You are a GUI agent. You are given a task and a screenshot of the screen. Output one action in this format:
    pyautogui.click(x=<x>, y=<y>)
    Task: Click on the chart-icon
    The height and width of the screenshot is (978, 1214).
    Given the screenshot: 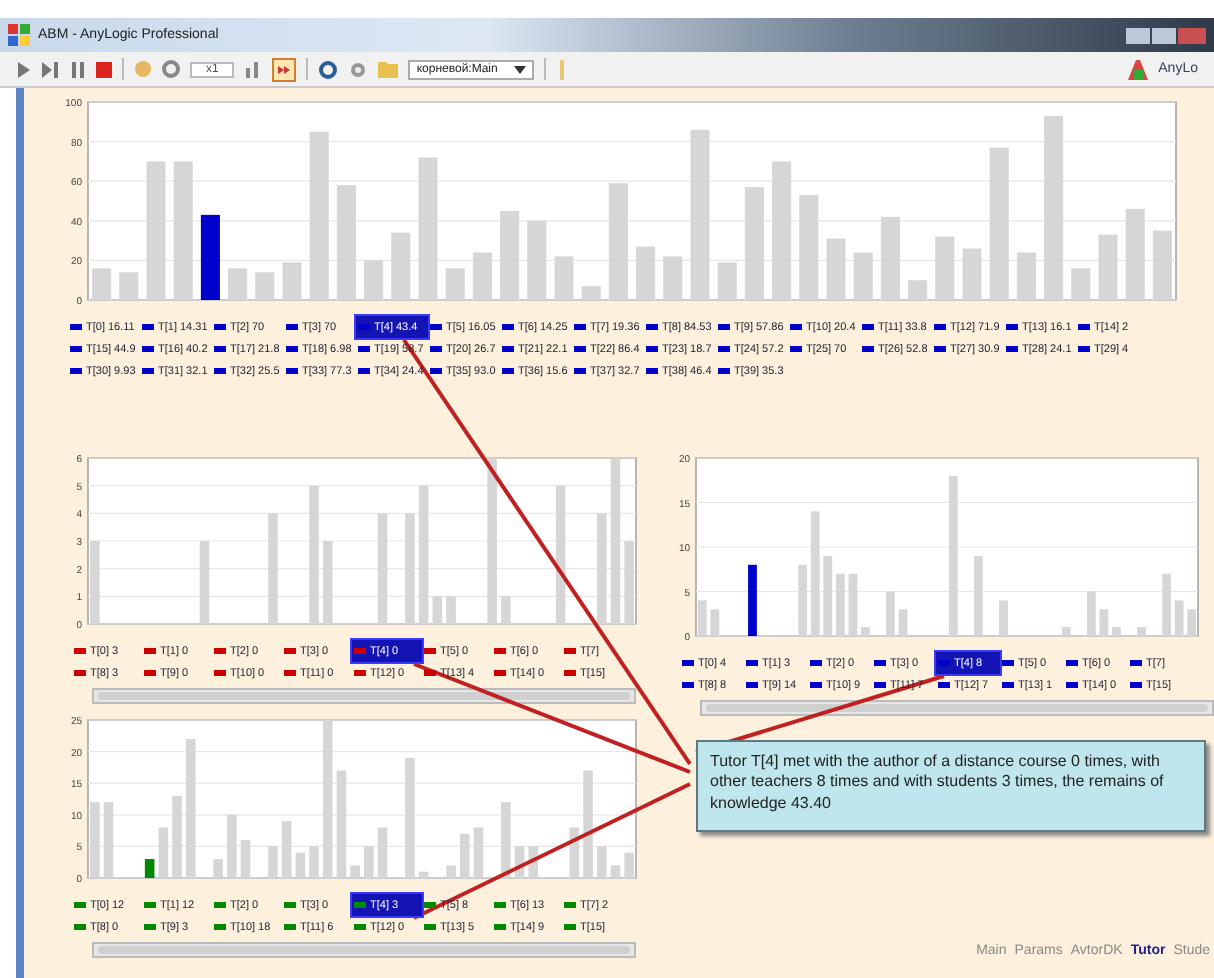 What is the action you would take?
    pyautogui.click(x=253, y=69)
    